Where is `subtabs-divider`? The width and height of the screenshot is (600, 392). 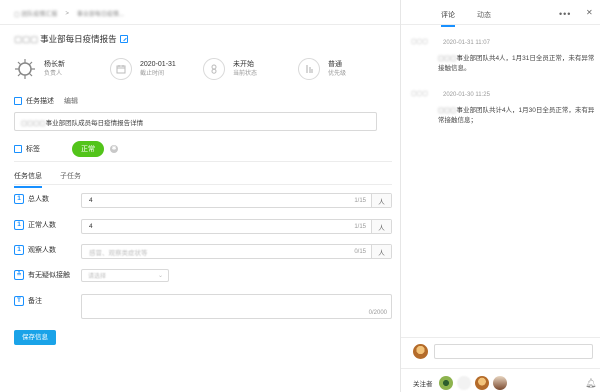
subtabs-divider is located at coordinates (203, 184).